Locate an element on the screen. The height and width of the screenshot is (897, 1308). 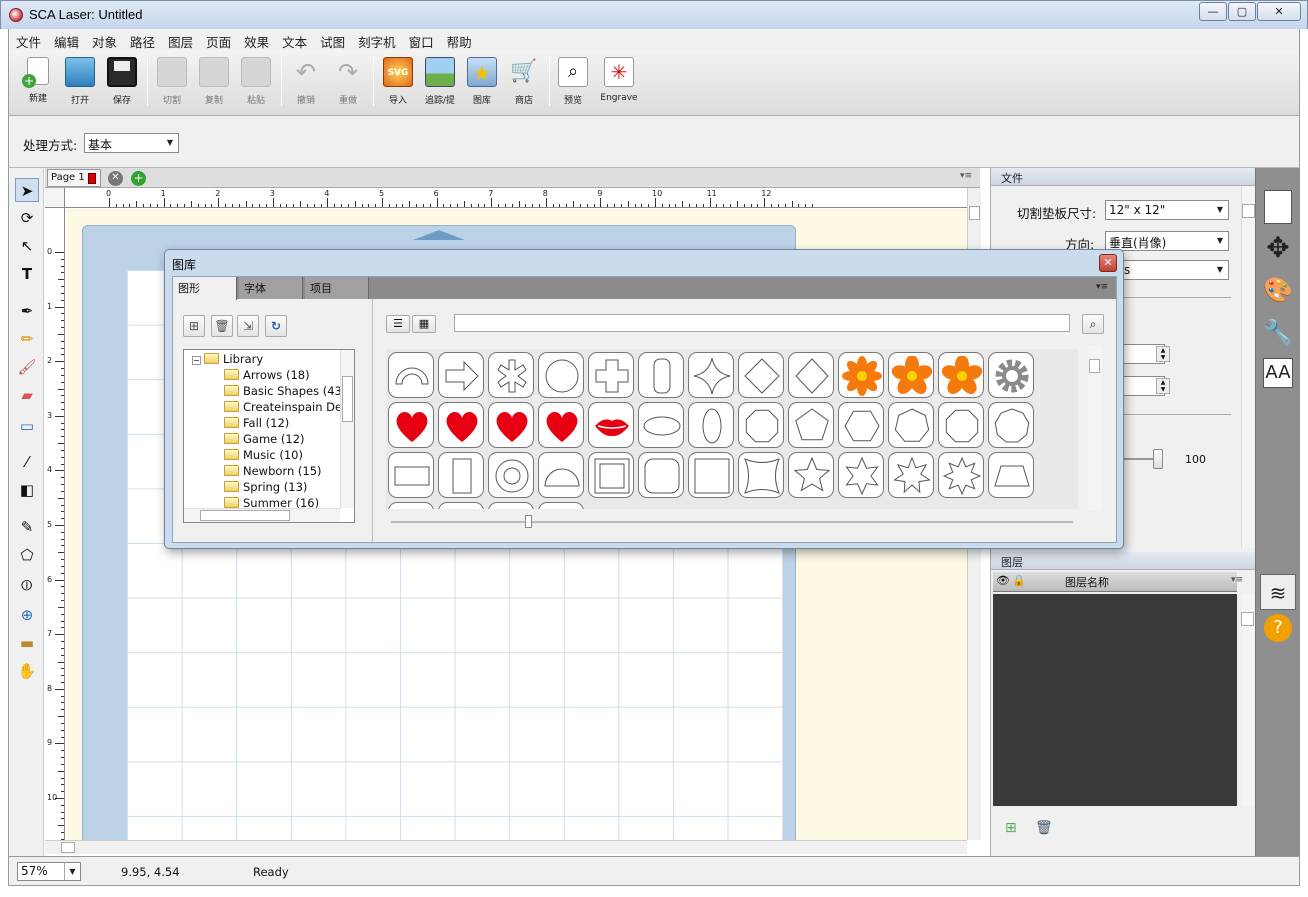
save-button: 保存 is located at coordinates (122, 83).